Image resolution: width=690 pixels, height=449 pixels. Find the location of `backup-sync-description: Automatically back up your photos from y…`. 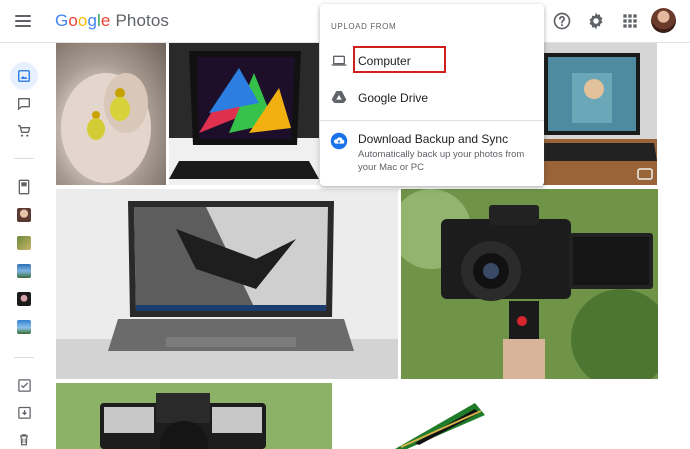

backup-sync-description: Automatically back up your photos from y… is located at coordinates (441, 161).